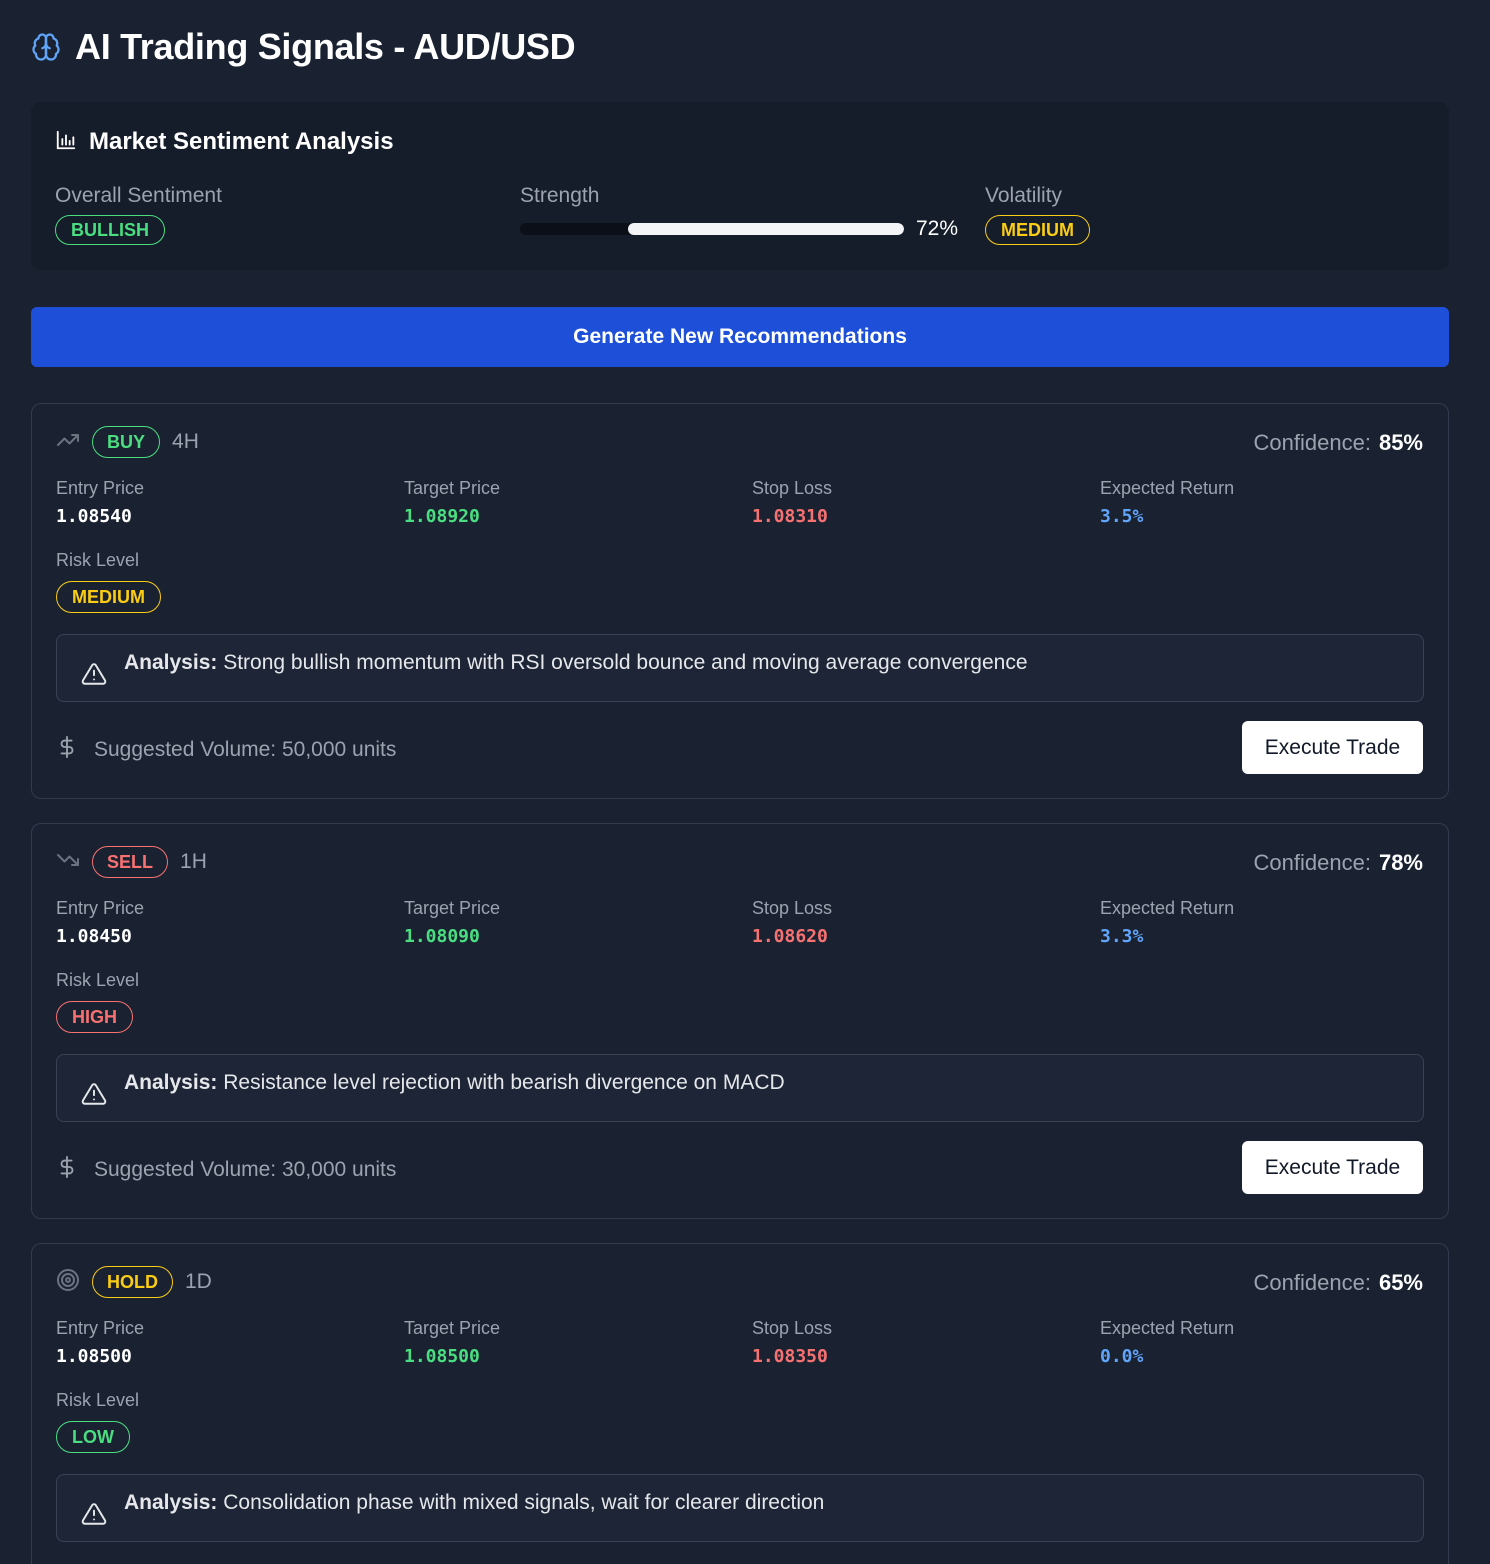  What do you see at coordinates (130, 862) in the screenshot?
I see `action-badge: SELL` at bounding box center [130, 862].